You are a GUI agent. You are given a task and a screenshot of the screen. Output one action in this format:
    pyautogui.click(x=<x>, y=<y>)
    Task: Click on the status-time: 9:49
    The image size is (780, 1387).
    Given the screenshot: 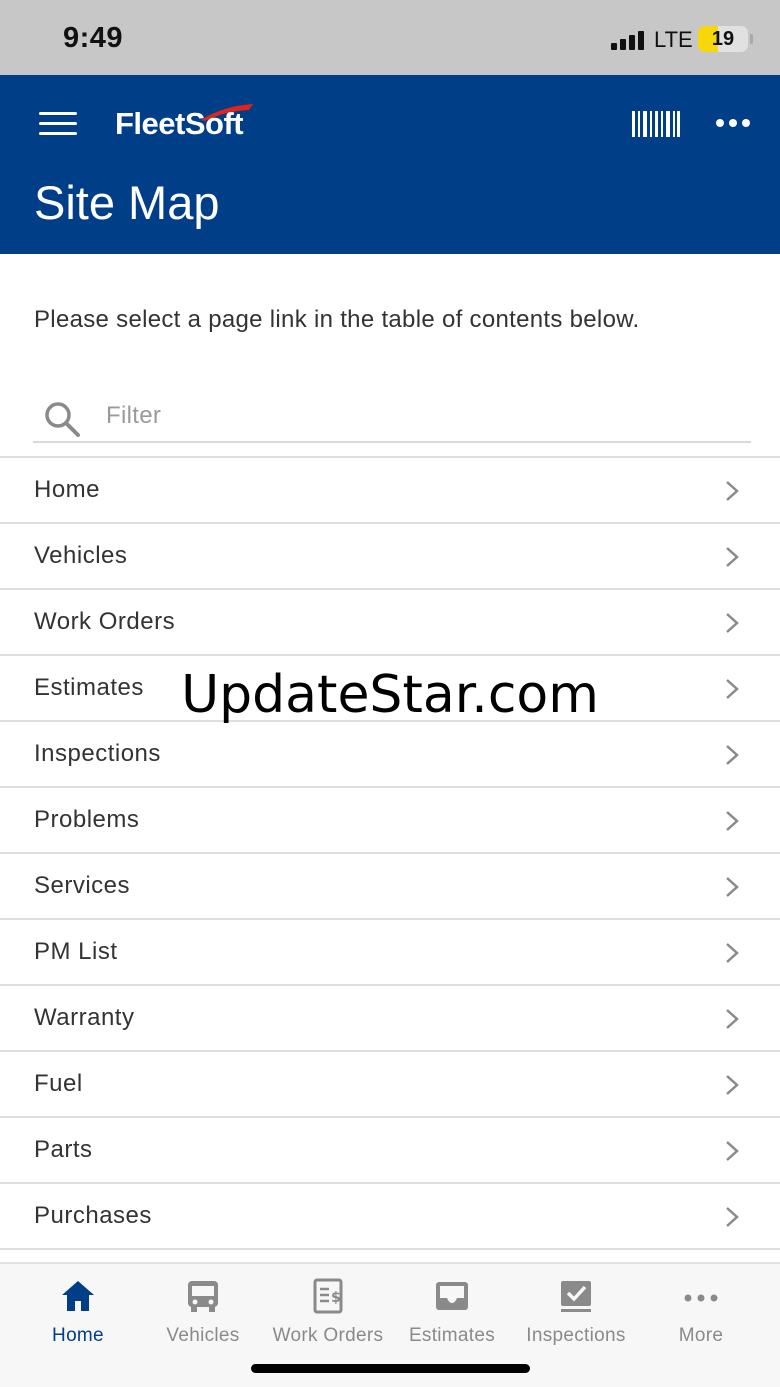 What is the action you would take?
    pyautogui.click(x=93, y=38)
    